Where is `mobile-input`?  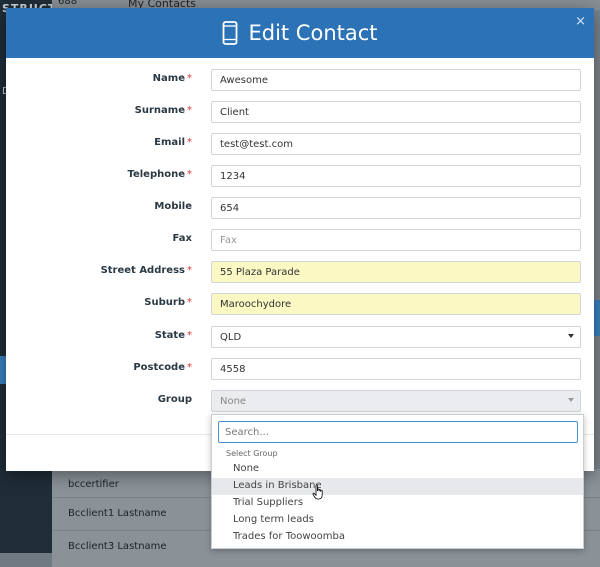
mobile-input is located at coordinates (396, 208).